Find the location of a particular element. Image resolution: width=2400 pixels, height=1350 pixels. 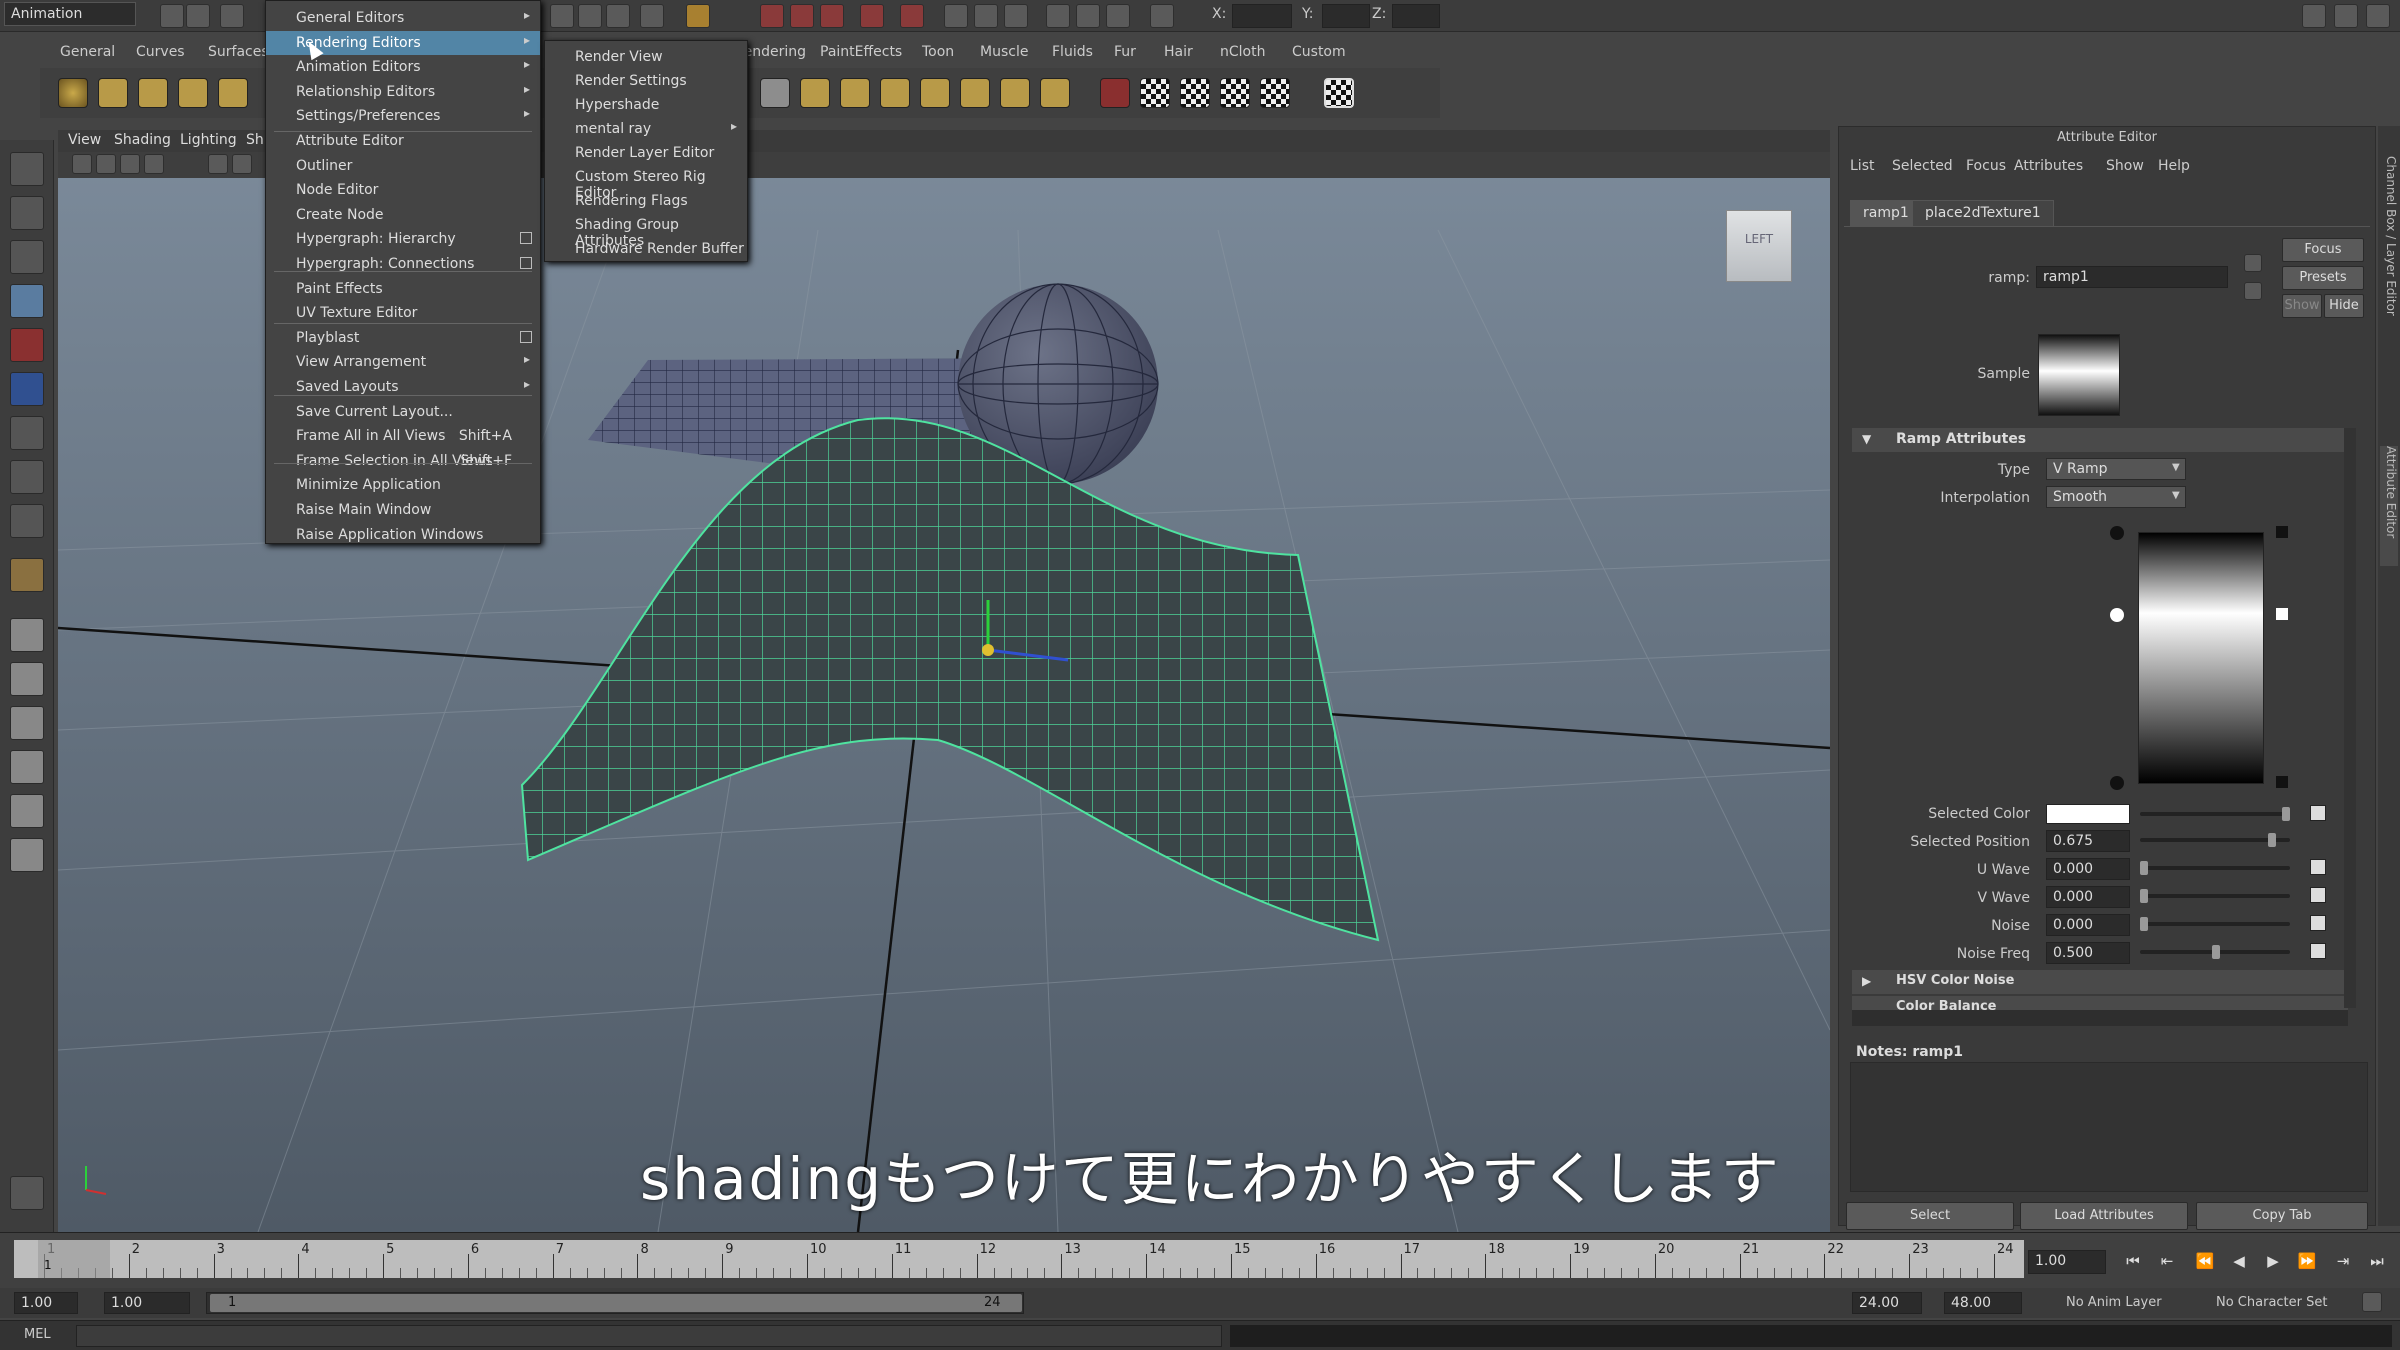

shelf-tab-fluids: Fluids is located at coordinates (1072, 52).